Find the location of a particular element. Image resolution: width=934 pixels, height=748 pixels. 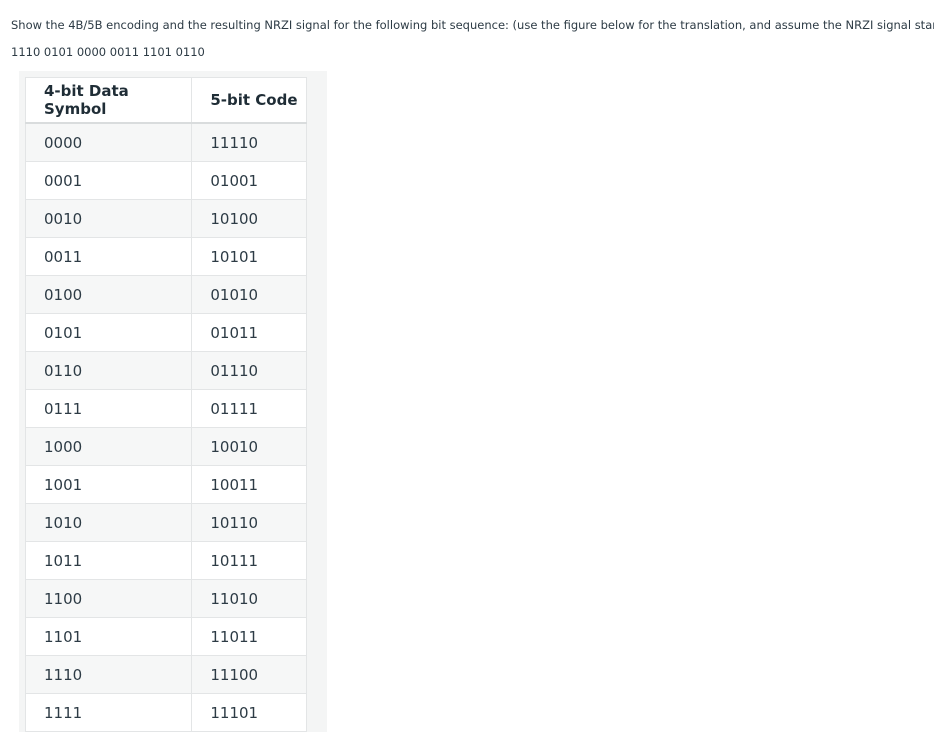

code-cell: 01010 is located at coordinates (249, 294).